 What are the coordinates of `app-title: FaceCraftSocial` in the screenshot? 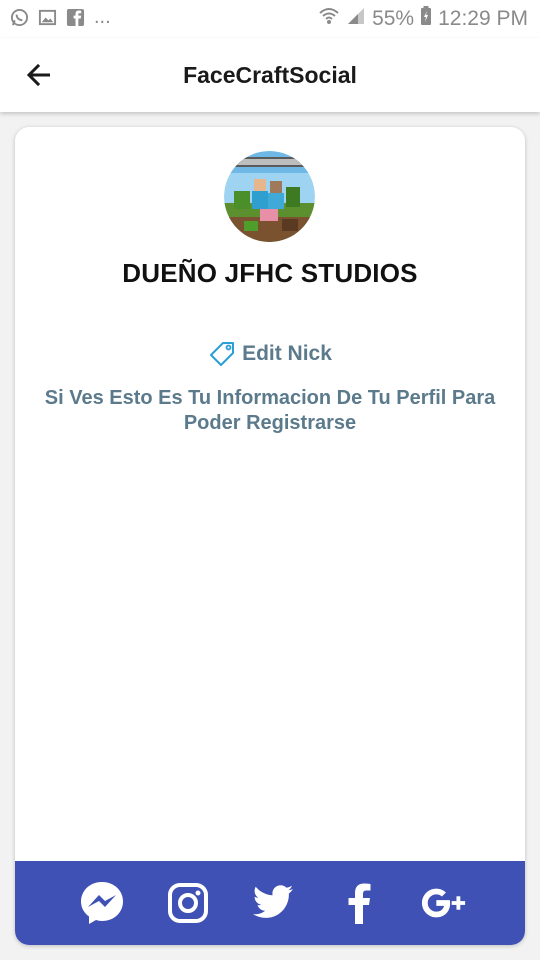 It's located at (270, 75).